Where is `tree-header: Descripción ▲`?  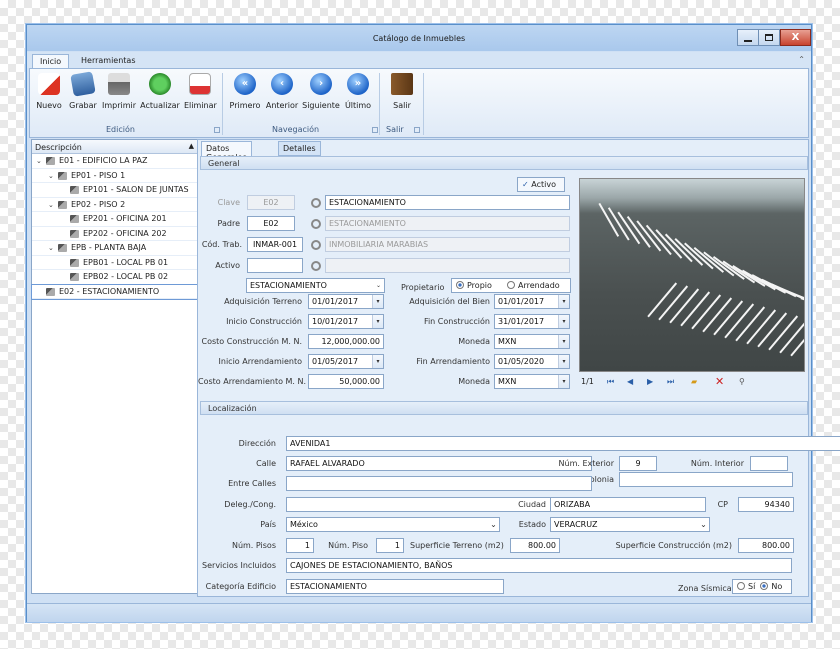
tree-header: Descripción ▲ is located at coordinates (115, 147).